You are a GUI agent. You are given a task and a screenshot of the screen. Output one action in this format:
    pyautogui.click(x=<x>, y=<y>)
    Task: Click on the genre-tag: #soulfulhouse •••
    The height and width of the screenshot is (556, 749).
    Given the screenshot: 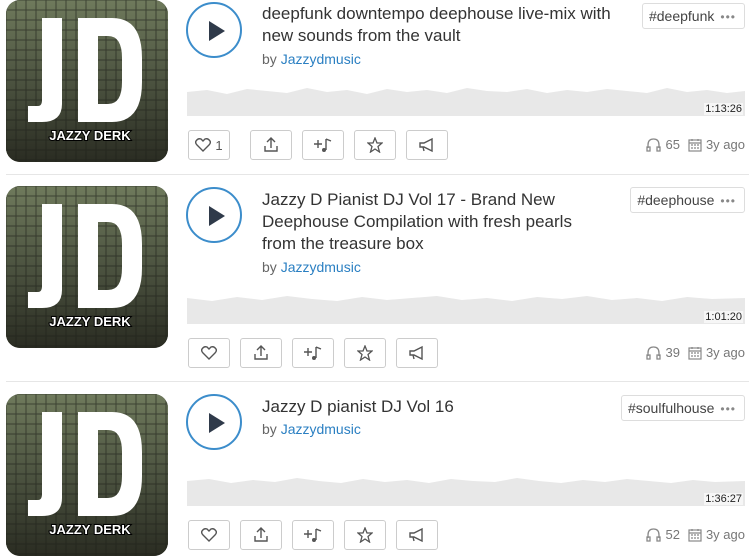 What is the action you would take?
    pyautogui.click(x=682, y=408)
    